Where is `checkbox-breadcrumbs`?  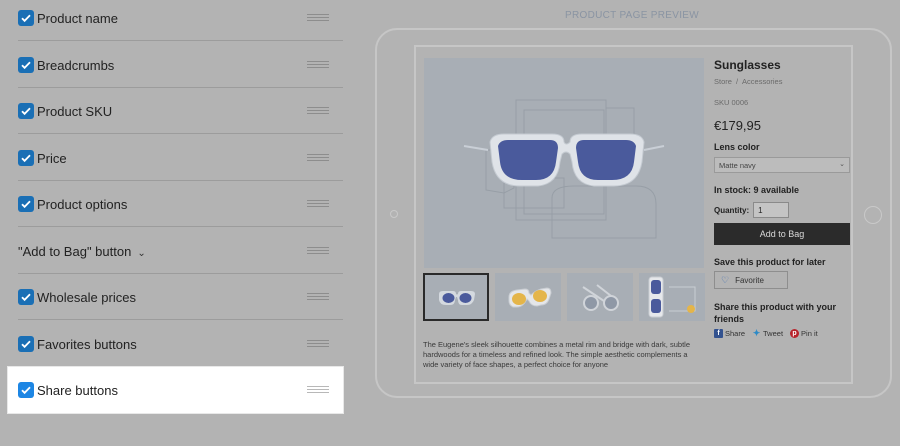
checkbox-breadcrumbs is located at coordinates (26, 65).